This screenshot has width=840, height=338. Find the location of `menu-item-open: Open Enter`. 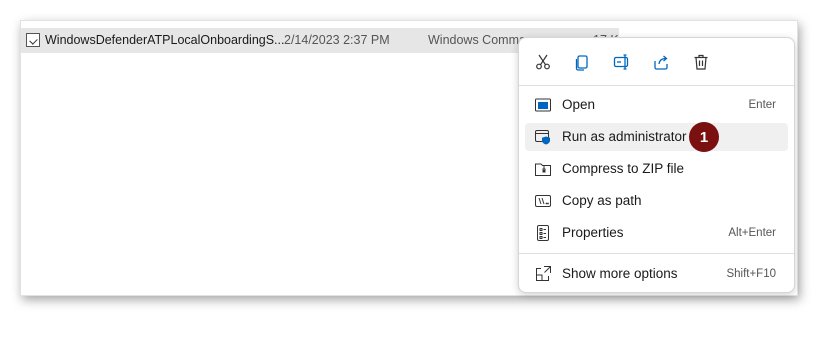

menu-item-open: Open Enter is located at coordinates (656, 105).